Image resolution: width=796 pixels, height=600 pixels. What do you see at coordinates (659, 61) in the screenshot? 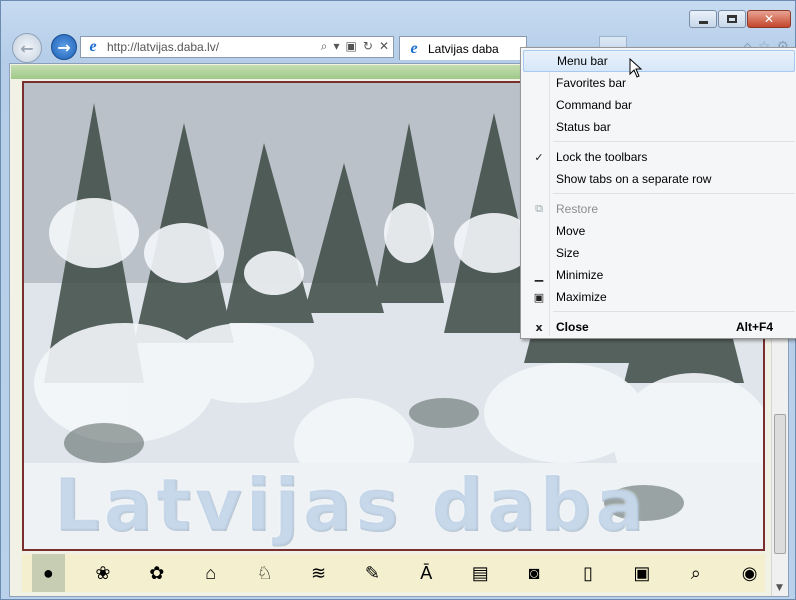
I see `menu-item-menu-bar: Menu bar` at bounding box center [659, 61].